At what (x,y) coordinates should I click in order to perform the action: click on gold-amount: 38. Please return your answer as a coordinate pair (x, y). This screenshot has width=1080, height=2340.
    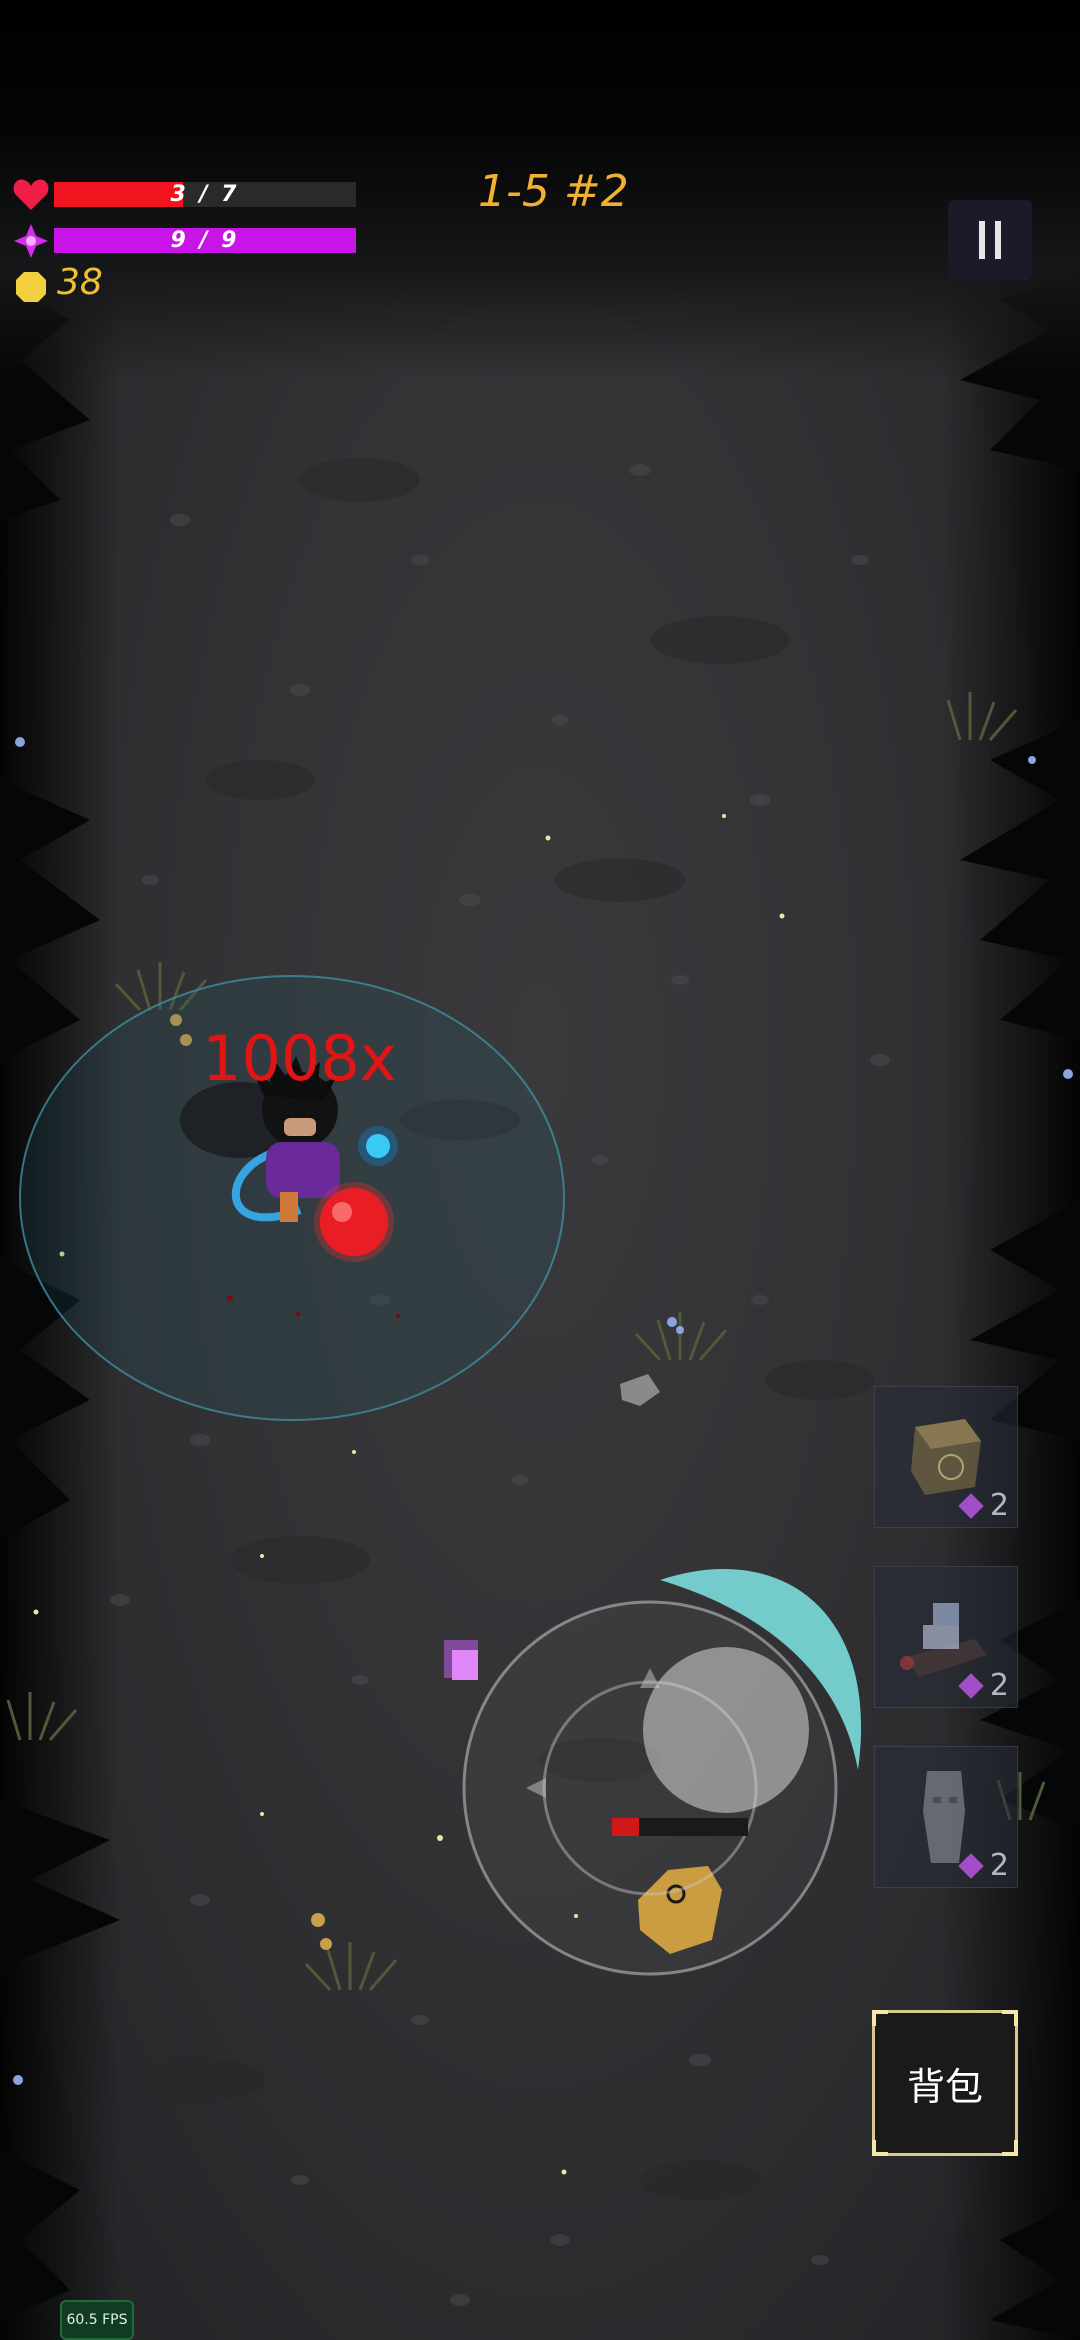
    Looking at the image, I should click on (80, 282).